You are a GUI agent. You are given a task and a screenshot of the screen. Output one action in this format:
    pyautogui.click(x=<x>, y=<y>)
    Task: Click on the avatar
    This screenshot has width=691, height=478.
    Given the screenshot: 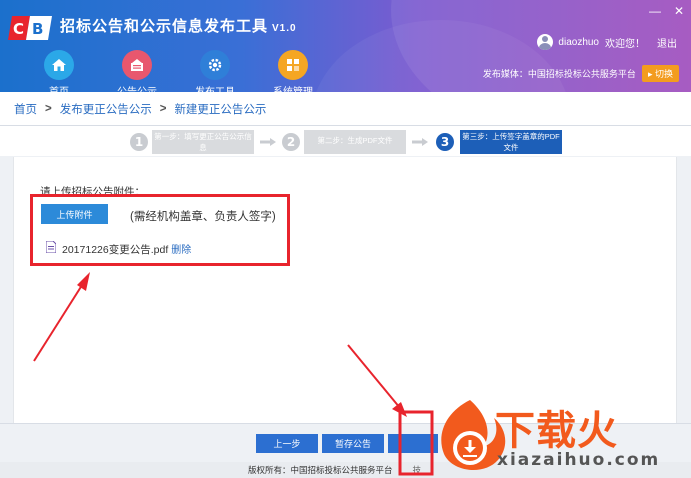 What is the action you would take?
    pyautogui.click(x=545, y=42)
    